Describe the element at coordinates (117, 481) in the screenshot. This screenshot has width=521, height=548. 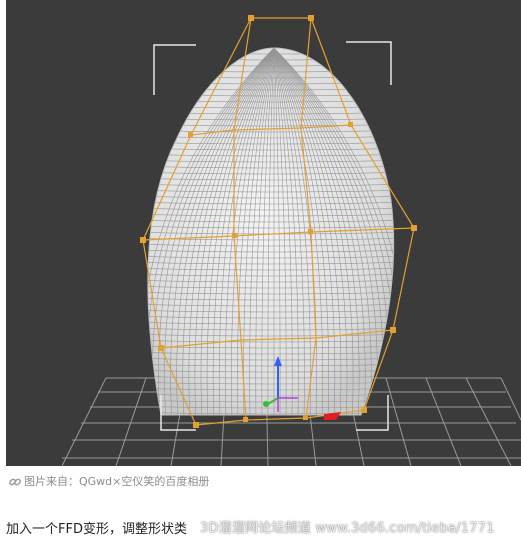
I see `image-credit-text: 图片来自：QGwd×空仪笑的百度相册` at that location.